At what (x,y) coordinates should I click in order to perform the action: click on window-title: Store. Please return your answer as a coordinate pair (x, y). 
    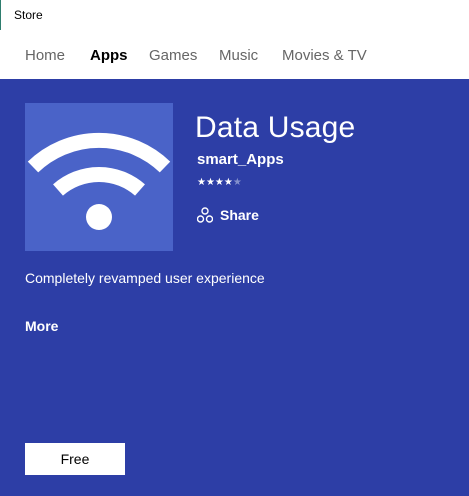
    Looking at the image, I should click on (28, 15).